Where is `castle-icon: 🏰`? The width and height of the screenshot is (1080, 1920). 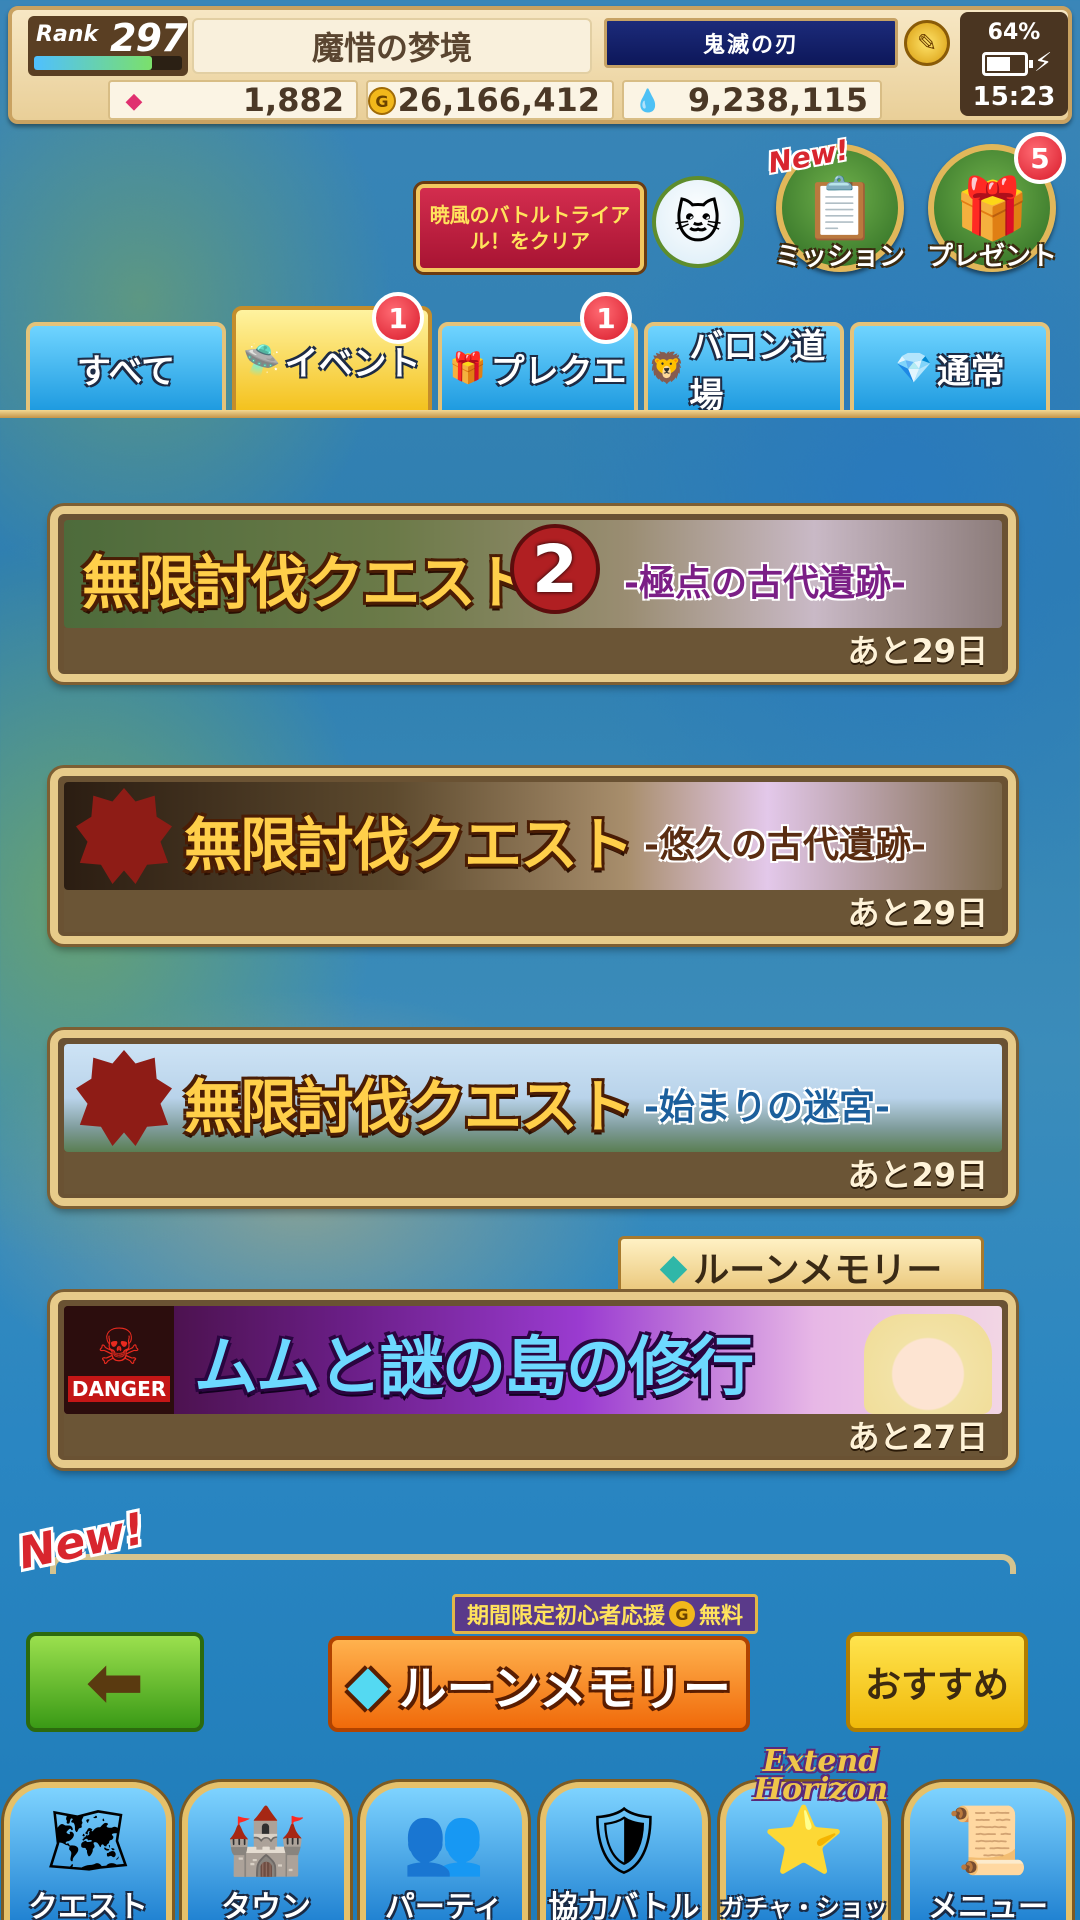 castle-icon: 🏰 is located at coordinates (266, 1840).